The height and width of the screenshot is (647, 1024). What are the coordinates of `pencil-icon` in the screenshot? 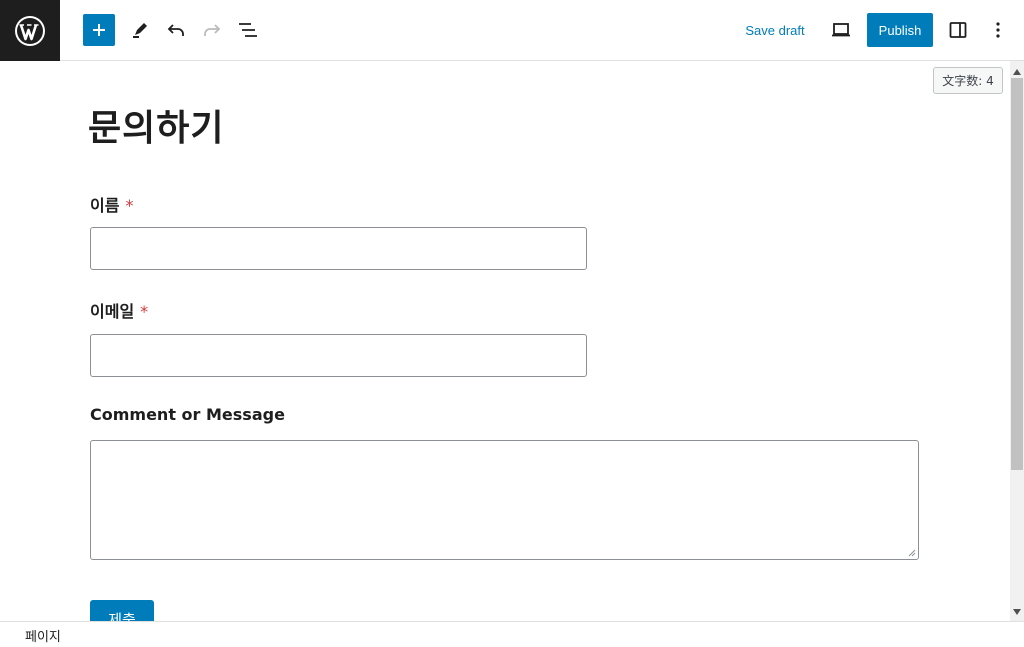 It's located at (140, 30).